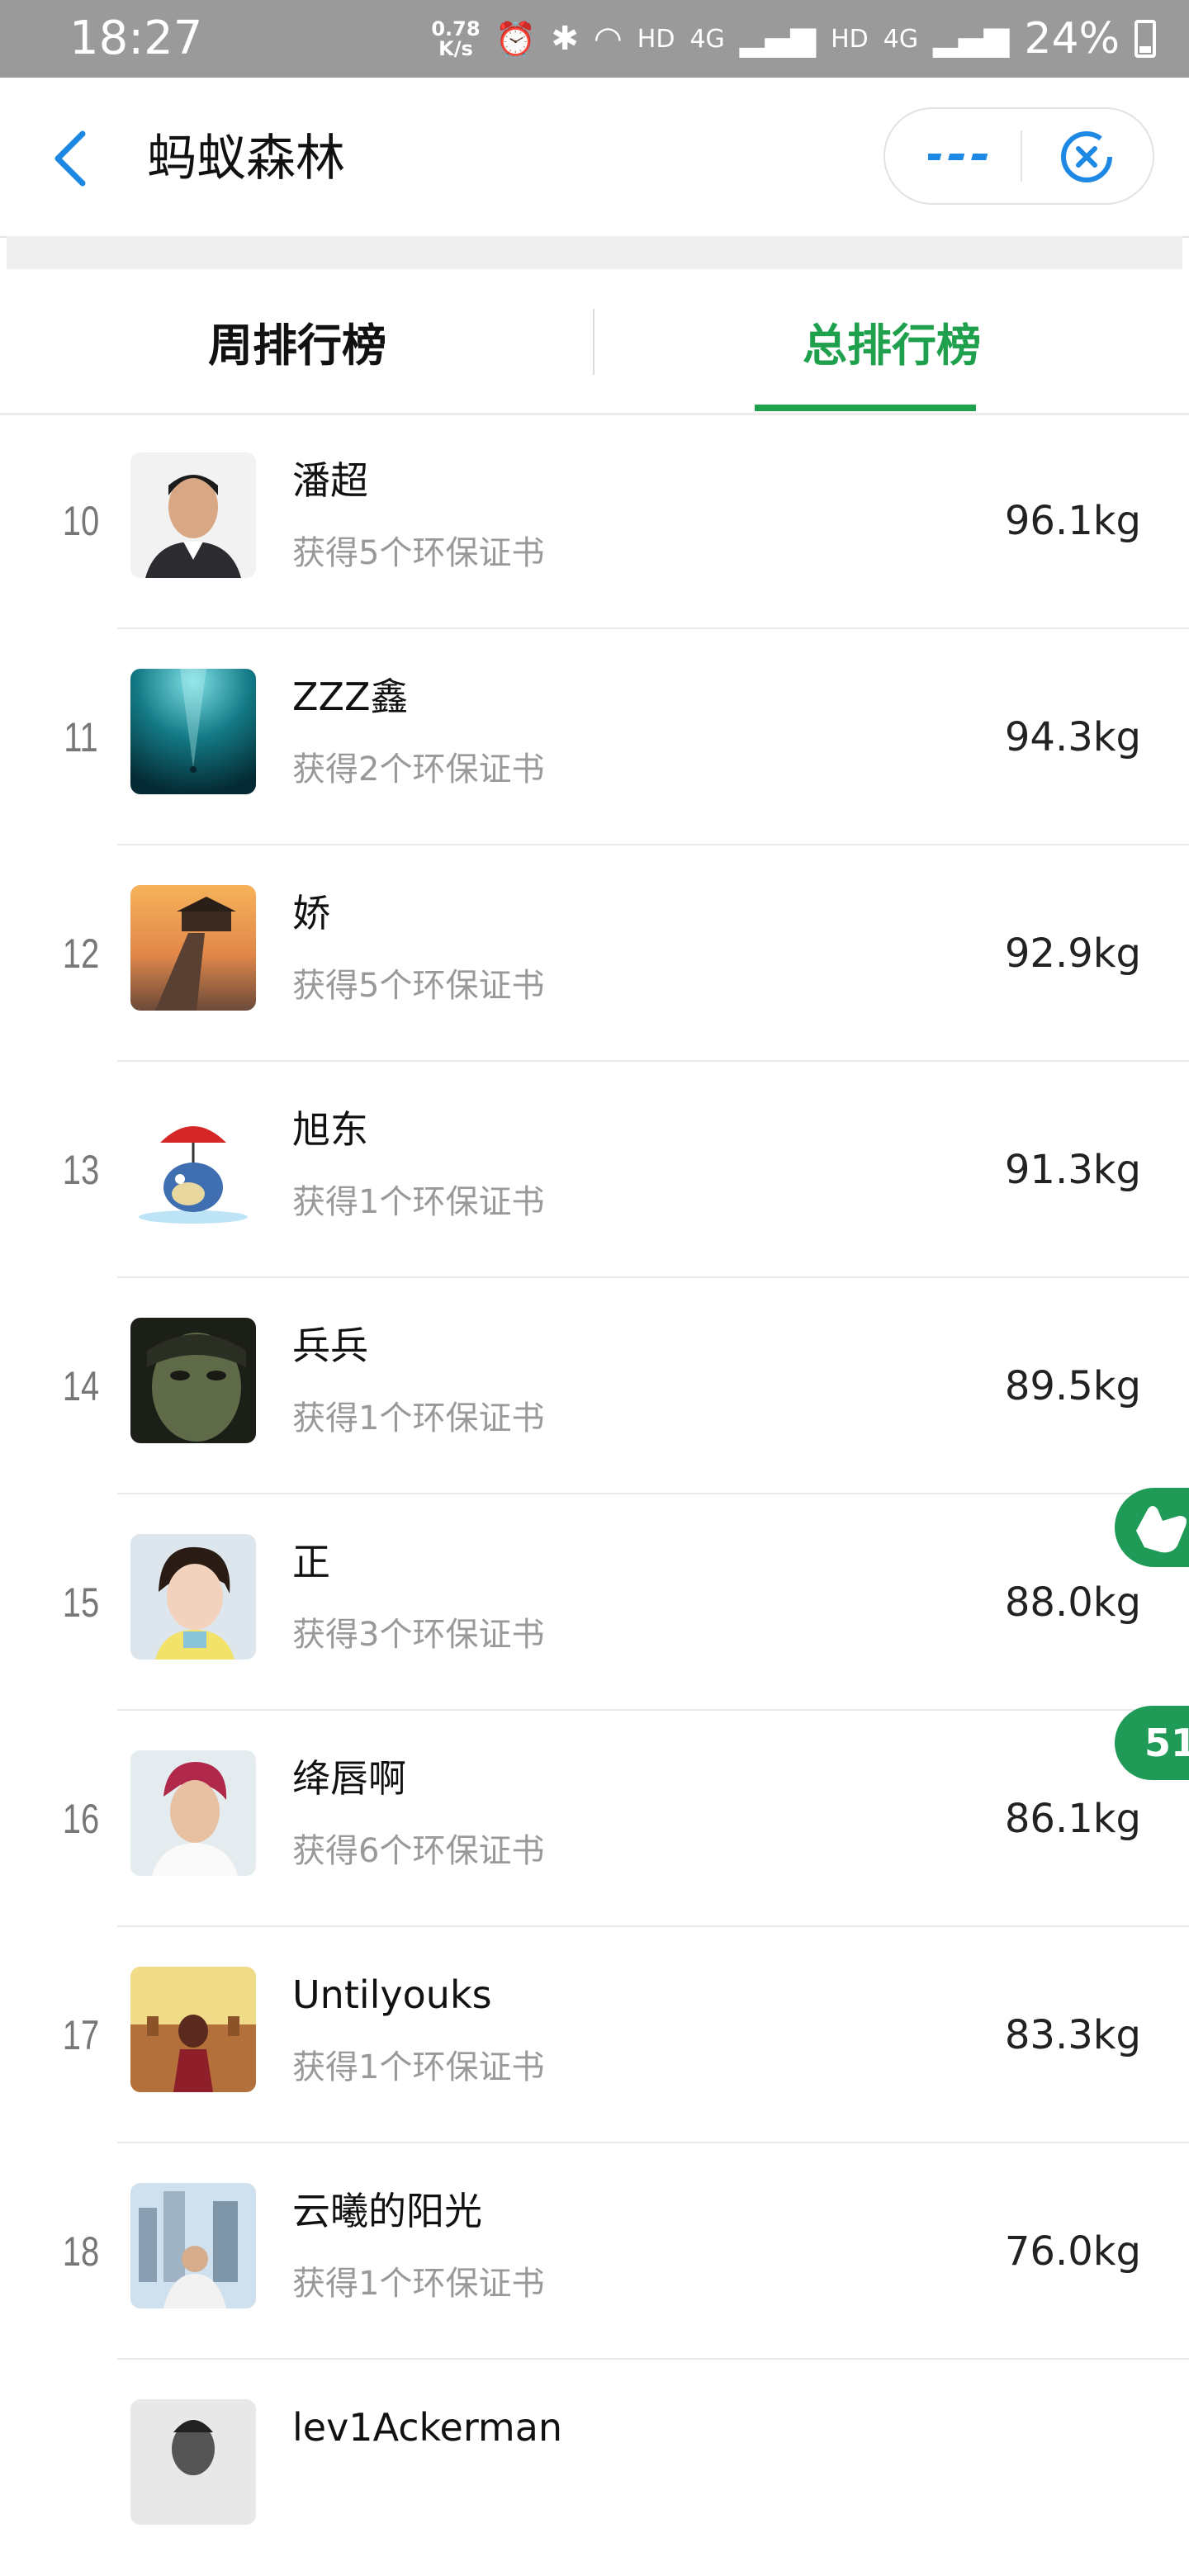 The height and width of the screenshot is (2576, 1189). I want to click on carbon-weight: 92.9kg, so click(1072, 953).